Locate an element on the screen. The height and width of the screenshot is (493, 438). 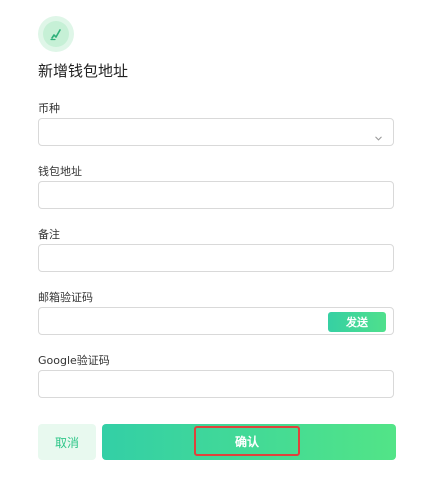
currency-select is located at coordinates (216, 132).